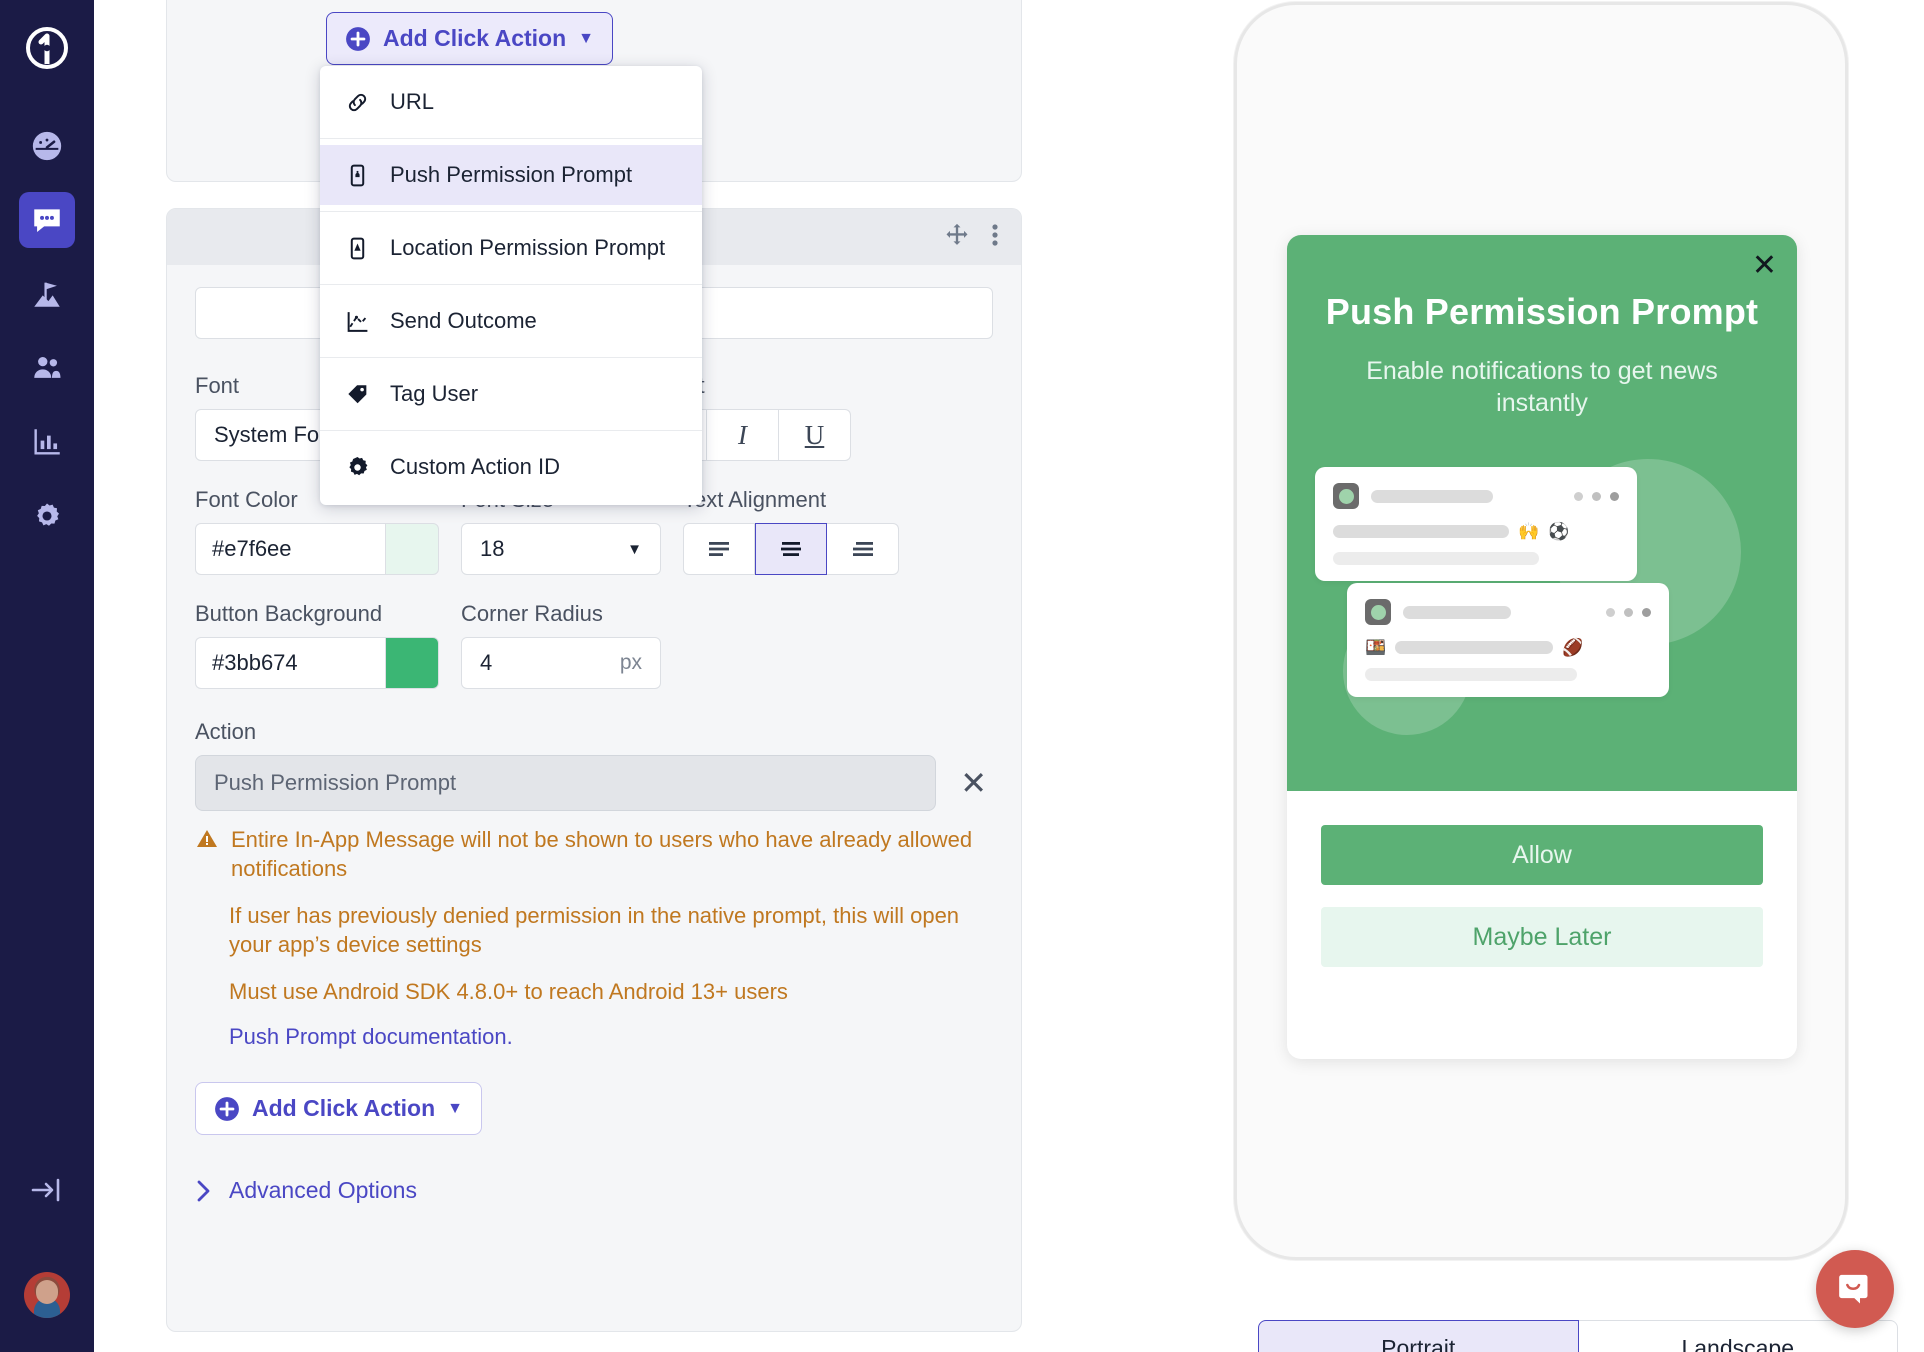  I want to click on dropdown-item-location-permission-prompt: Location Permission Prompt, so click(511, 248).